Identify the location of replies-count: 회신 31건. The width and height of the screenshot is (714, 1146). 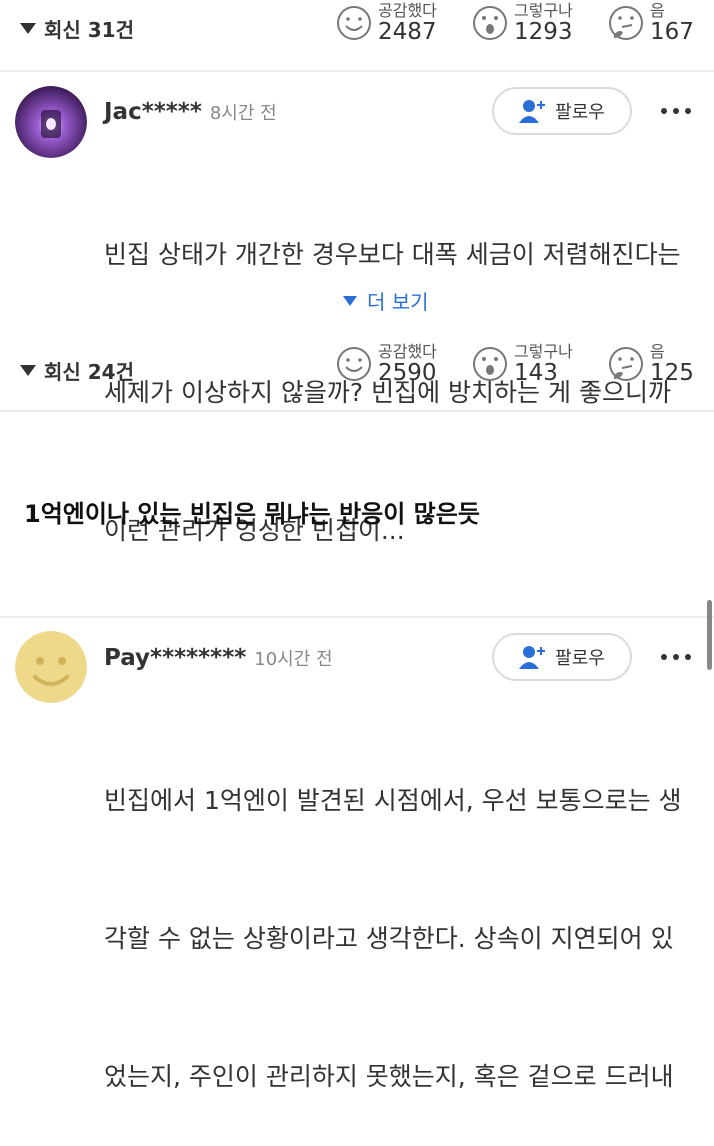
(89, 30).